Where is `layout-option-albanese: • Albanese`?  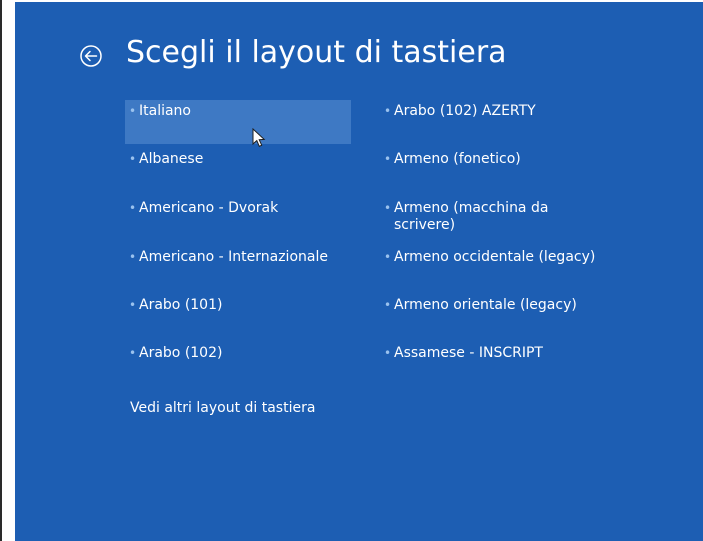
layout-option-albanese: • Albanese is located at coordinates (238, 170).